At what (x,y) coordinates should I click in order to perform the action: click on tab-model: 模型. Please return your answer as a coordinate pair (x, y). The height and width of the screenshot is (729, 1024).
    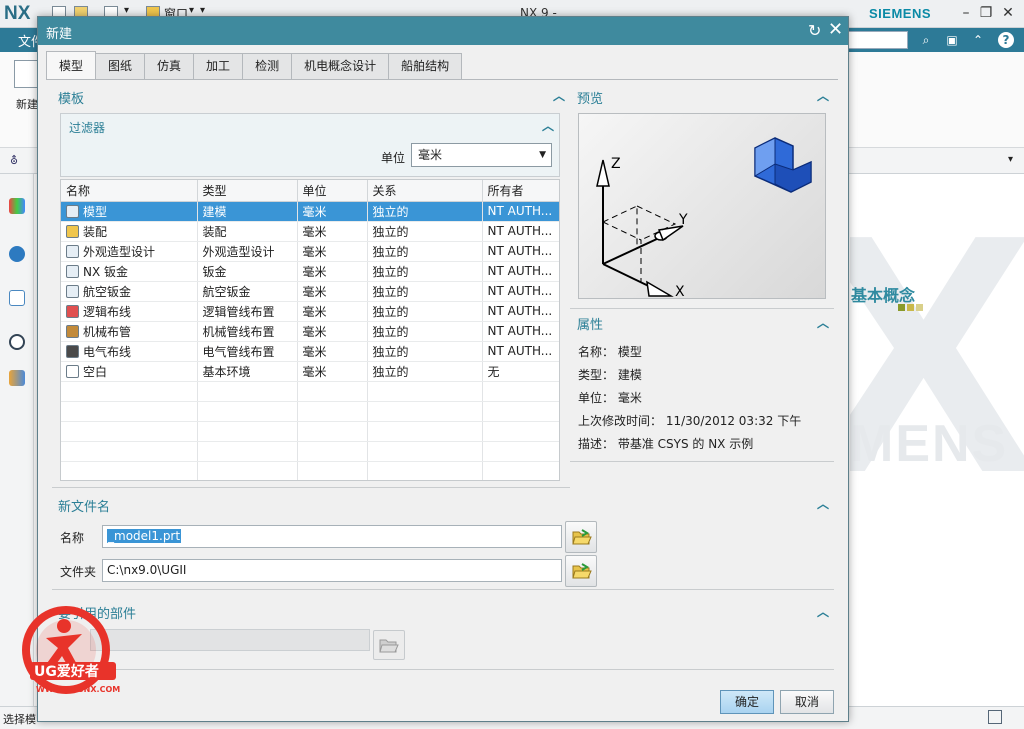
    Looking at the image, I should click on (71, 65).